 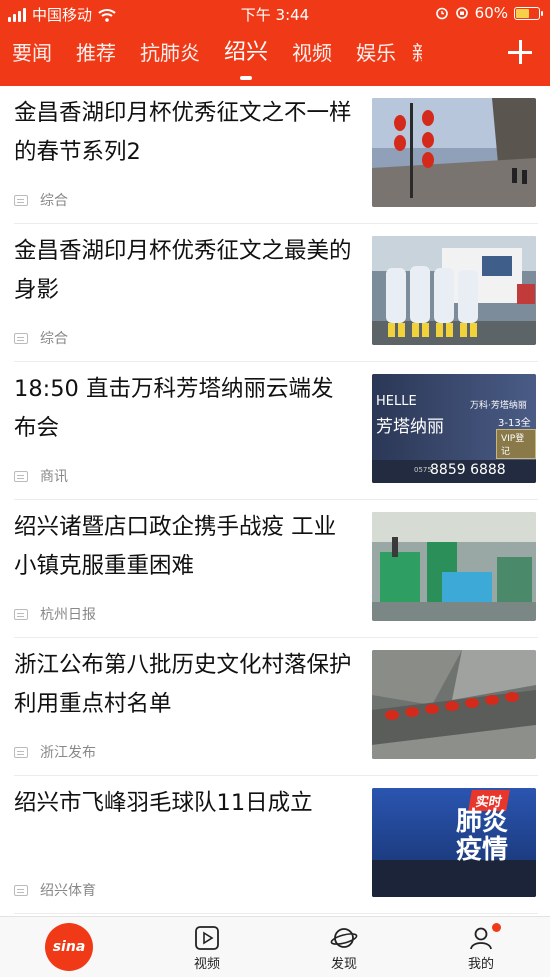 I want to click on status-right: 60%, so click(x=489, y=13).